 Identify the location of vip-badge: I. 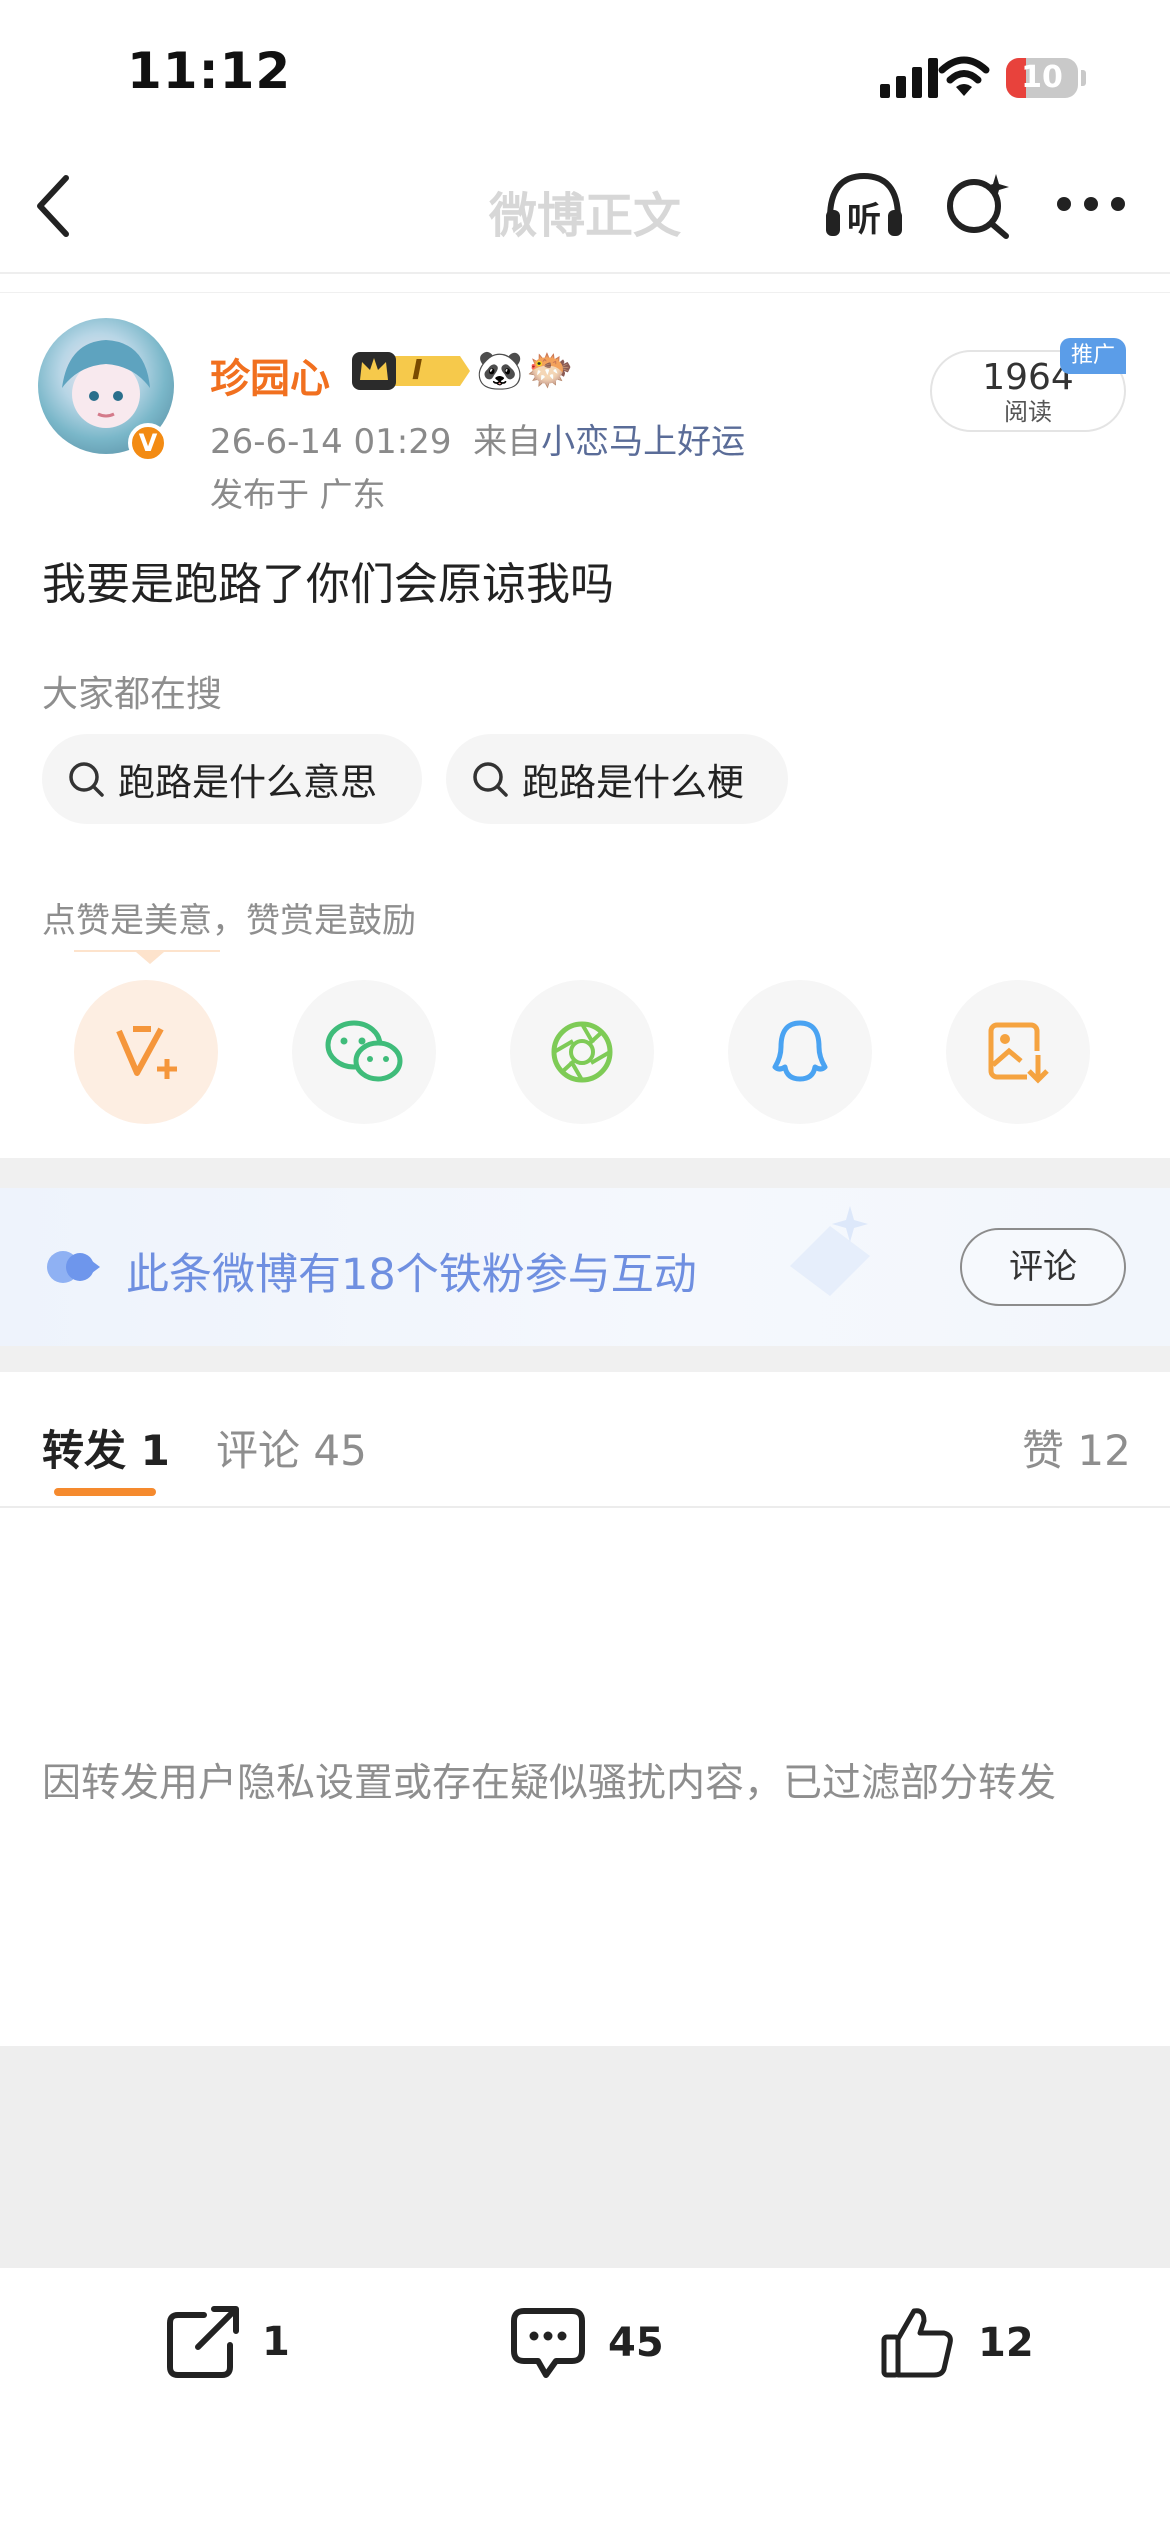
(411, 371).